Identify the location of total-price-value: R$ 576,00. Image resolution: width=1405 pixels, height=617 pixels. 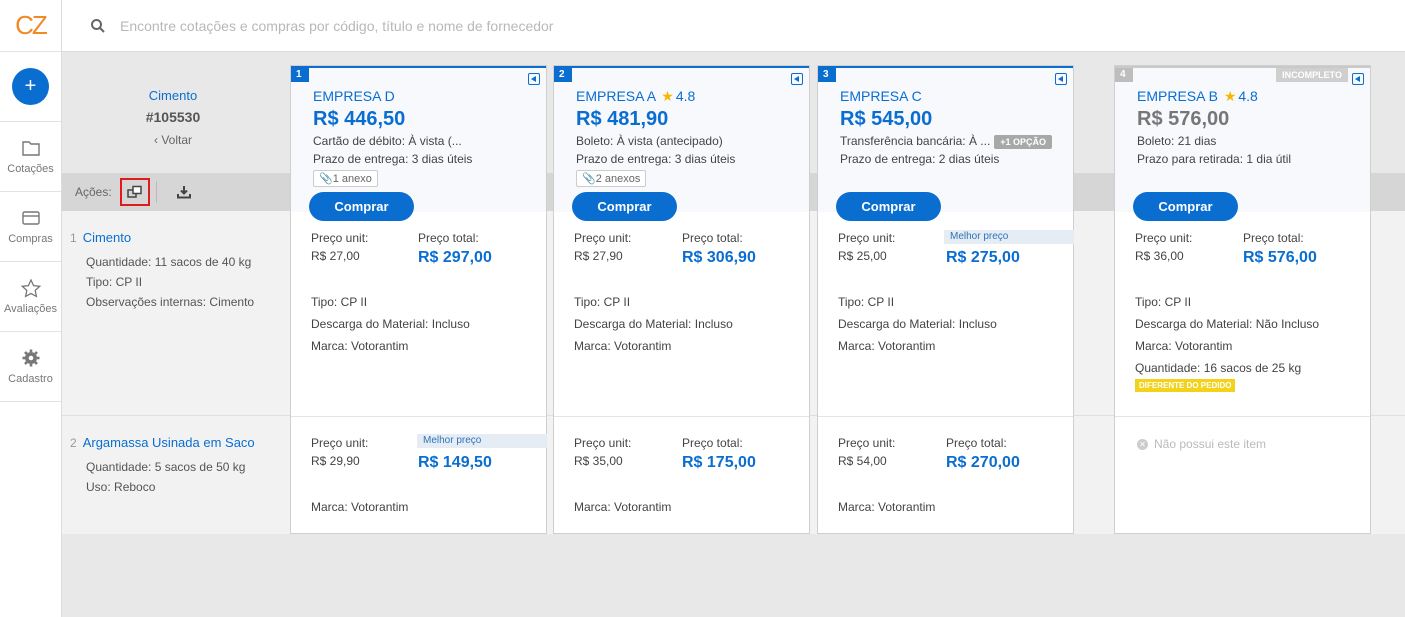
(1280, 257).